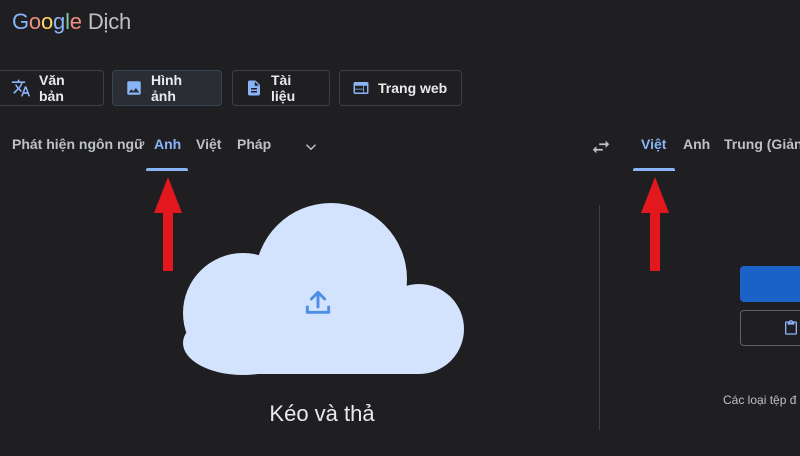  Describe the element at coordinates (318, 305) in the screenshot. I see `upload-icon` at that location.